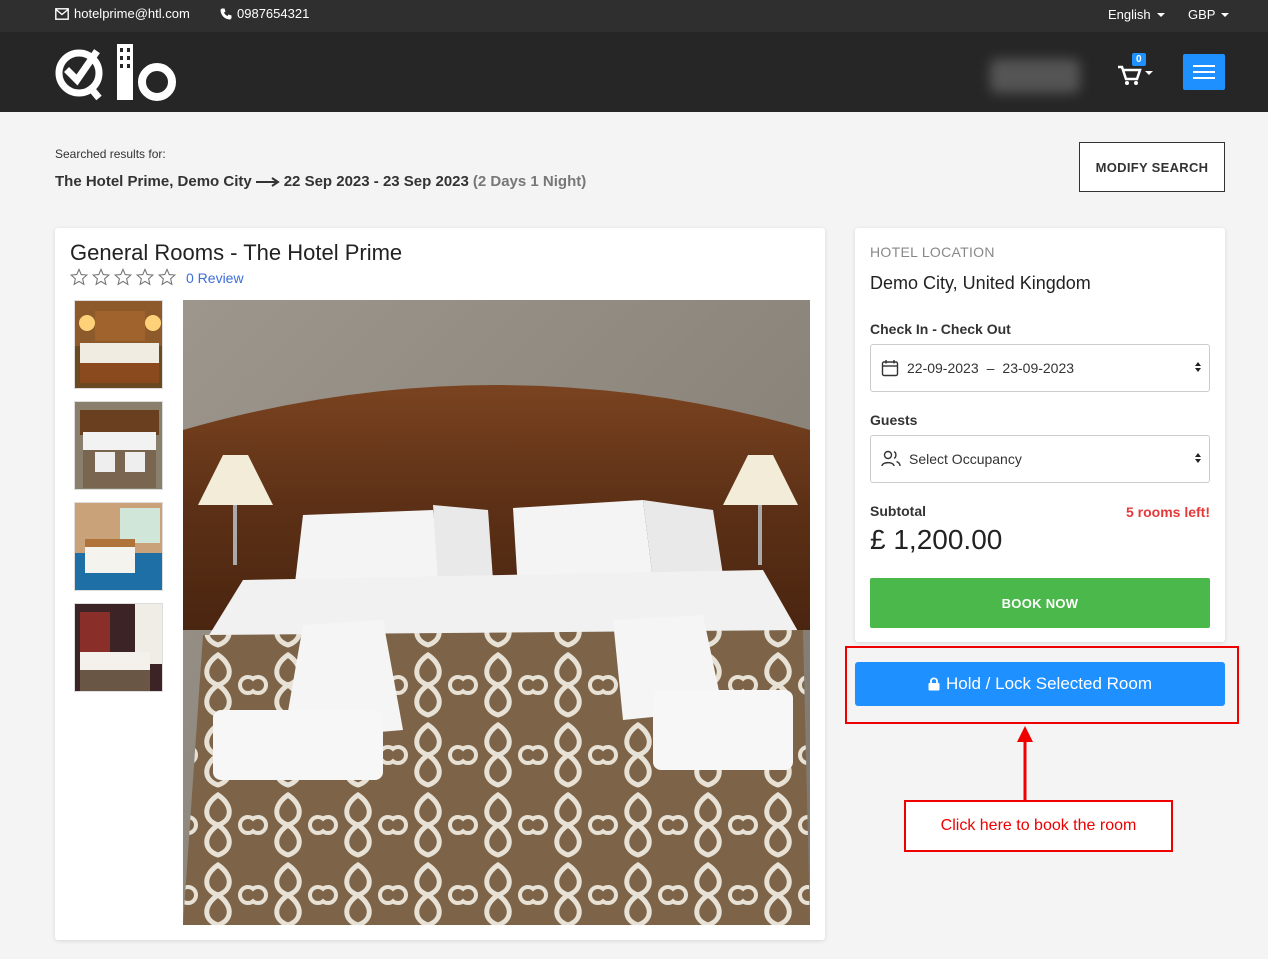 The image size is (1268, 959). I want to click on check-in-out-label: Check In - Check Out, so click(940, 329).